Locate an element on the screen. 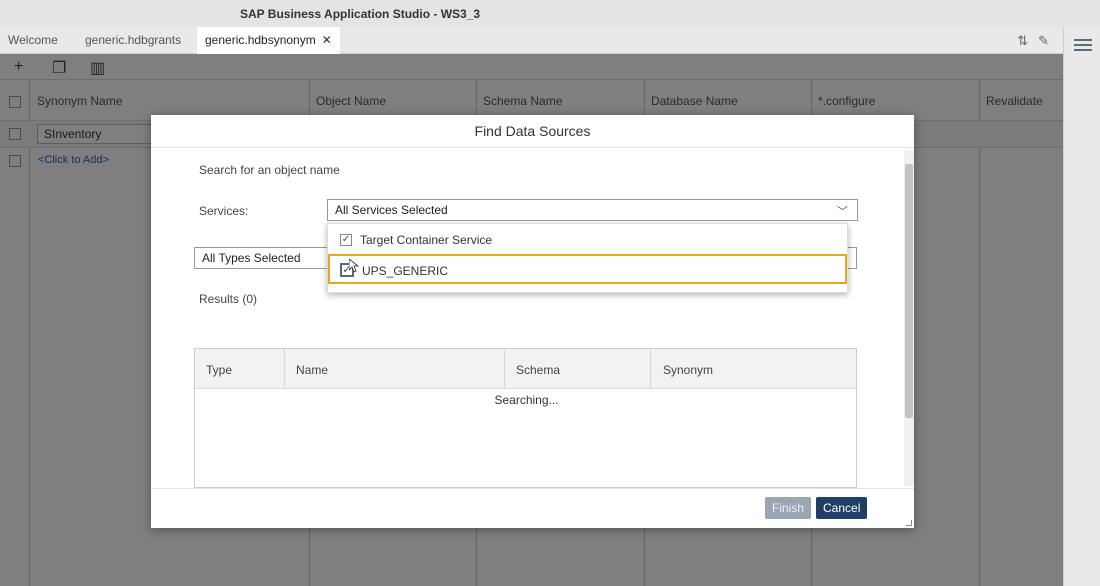  checkbox-checked-icon: ✓ is located at coordinates (346, 240).